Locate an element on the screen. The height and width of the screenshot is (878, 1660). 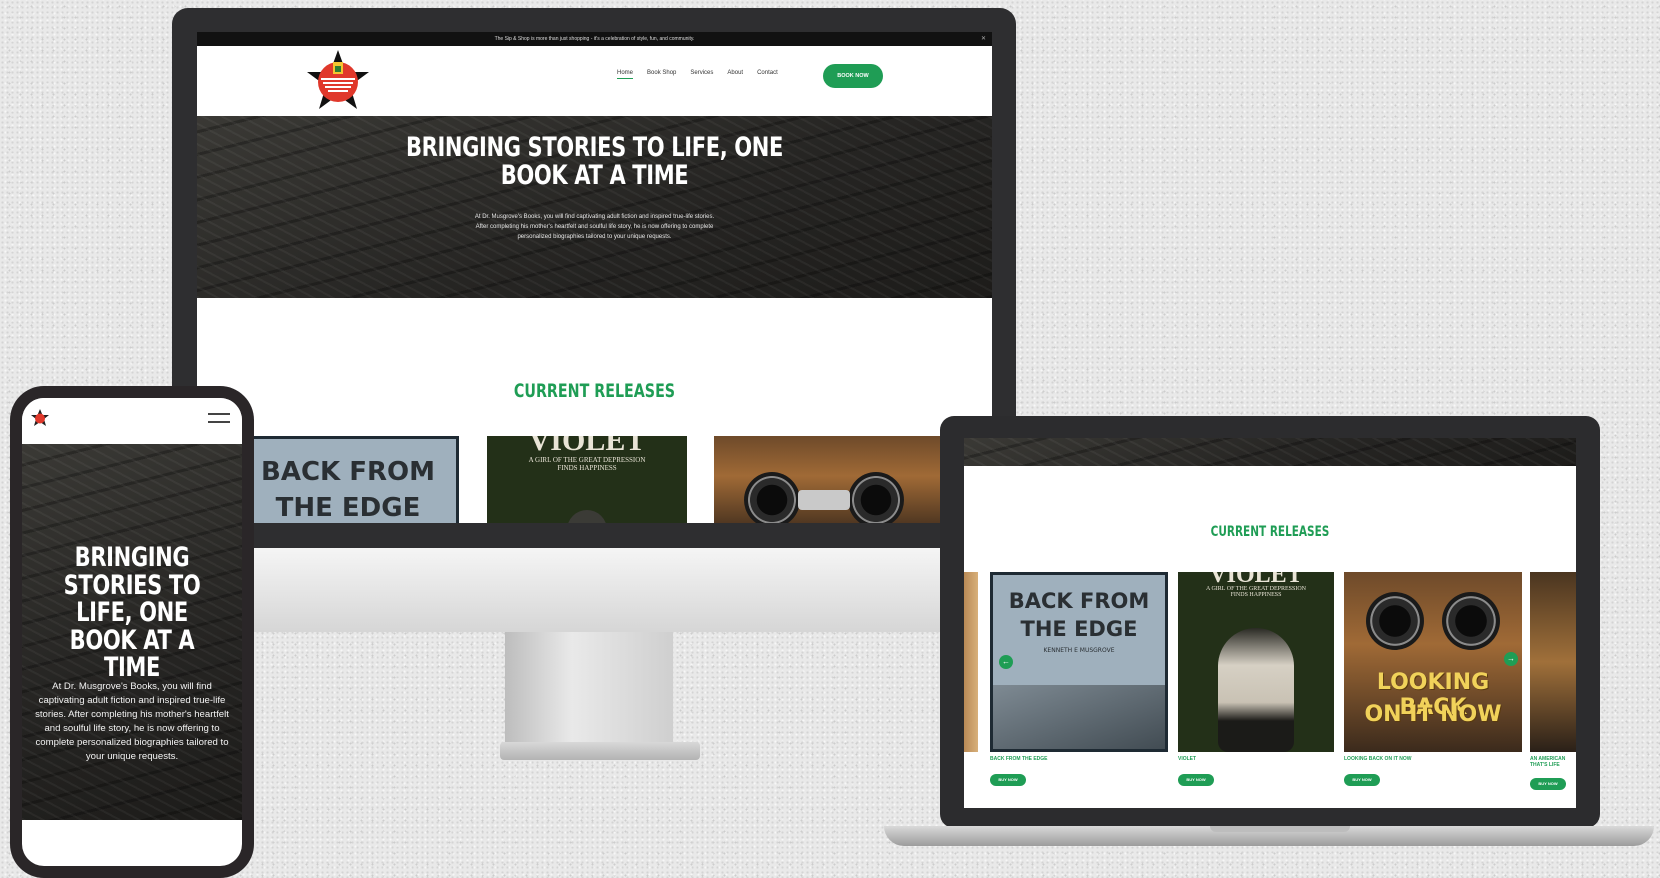
laptop-book-cover-back-from-the-edge: BACK FROM THE EDGE KENNETH E MUSGROVE ← is located at coordinates (1079, 662).